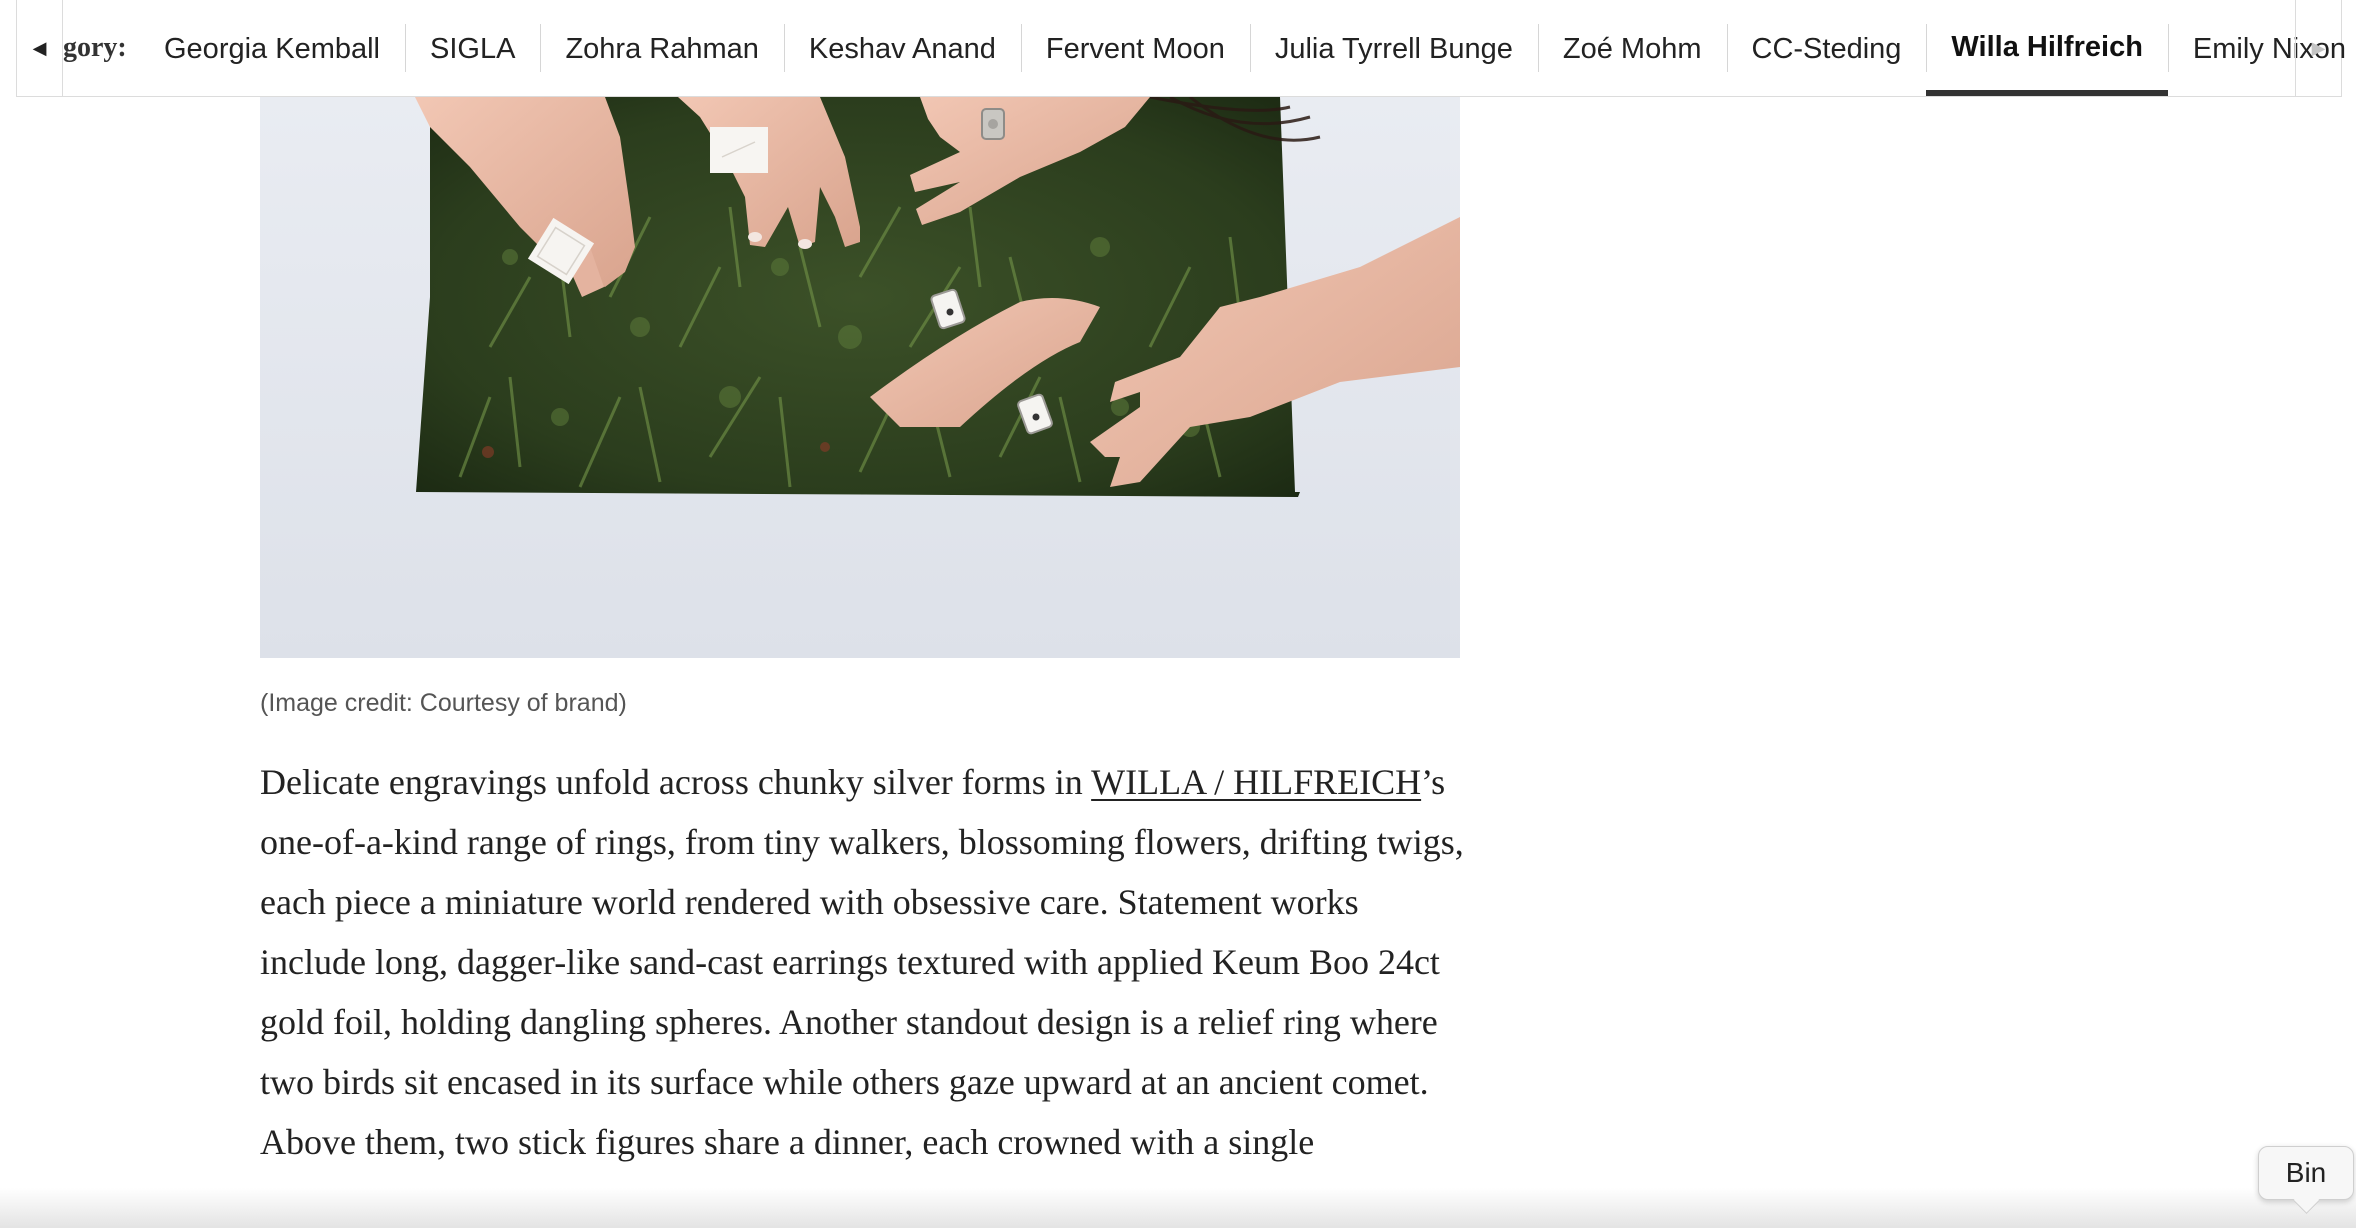 This screenshot has height=1228, width=2356. I want to click on scroll-right-button: ▶, so click(2318, 48).